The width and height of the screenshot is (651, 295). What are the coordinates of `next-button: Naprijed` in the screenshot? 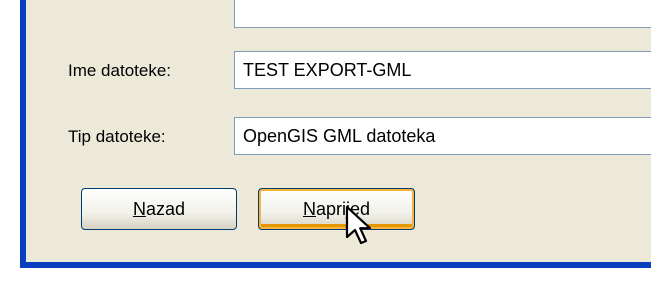 It's located at (336, 209).